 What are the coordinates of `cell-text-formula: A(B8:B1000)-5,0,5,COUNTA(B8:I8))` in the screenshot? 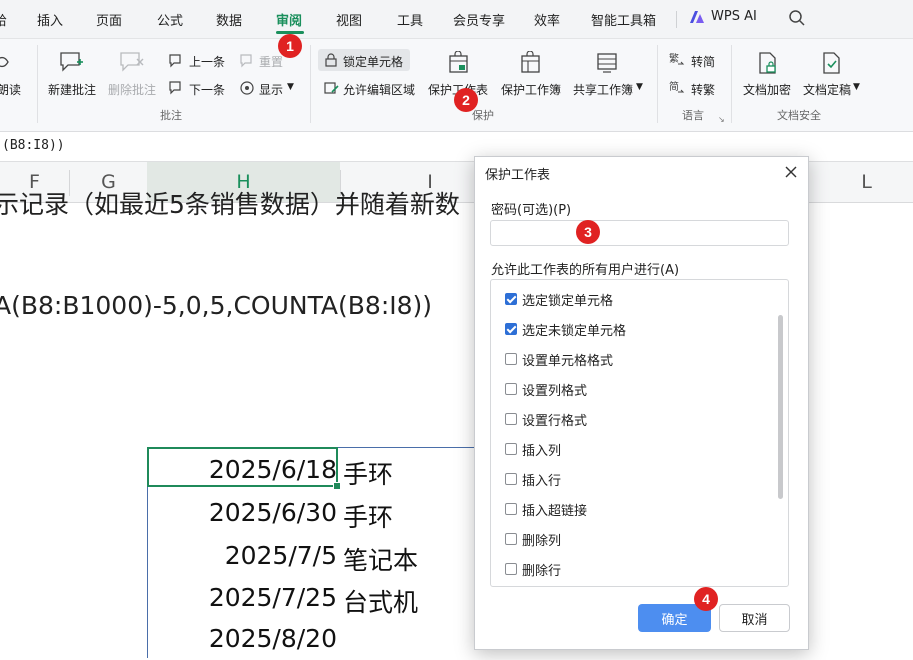 It's located at (216, 305).